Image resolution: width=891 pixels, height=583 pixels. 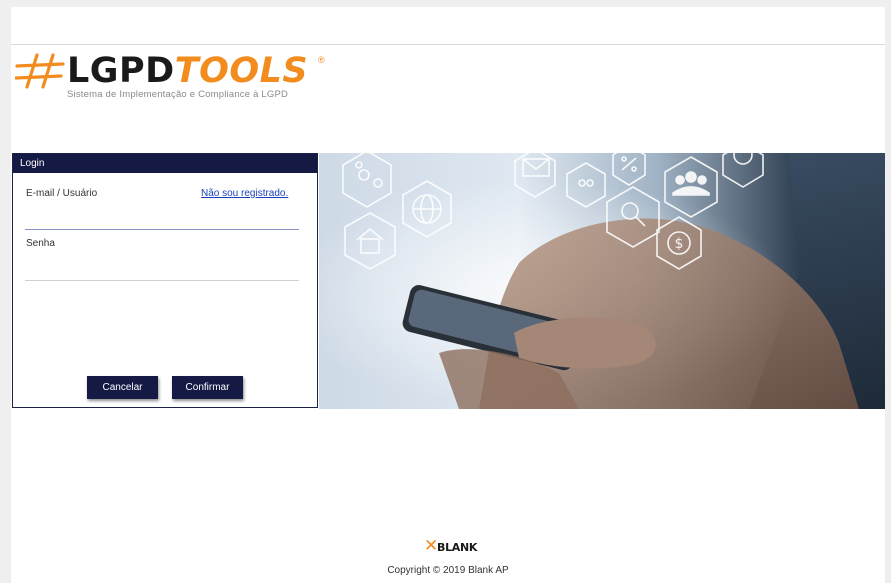 What do you see at coordinates (367, 180) in the screenshot?
I see `gears-icon` at bounding box center [367, 180].